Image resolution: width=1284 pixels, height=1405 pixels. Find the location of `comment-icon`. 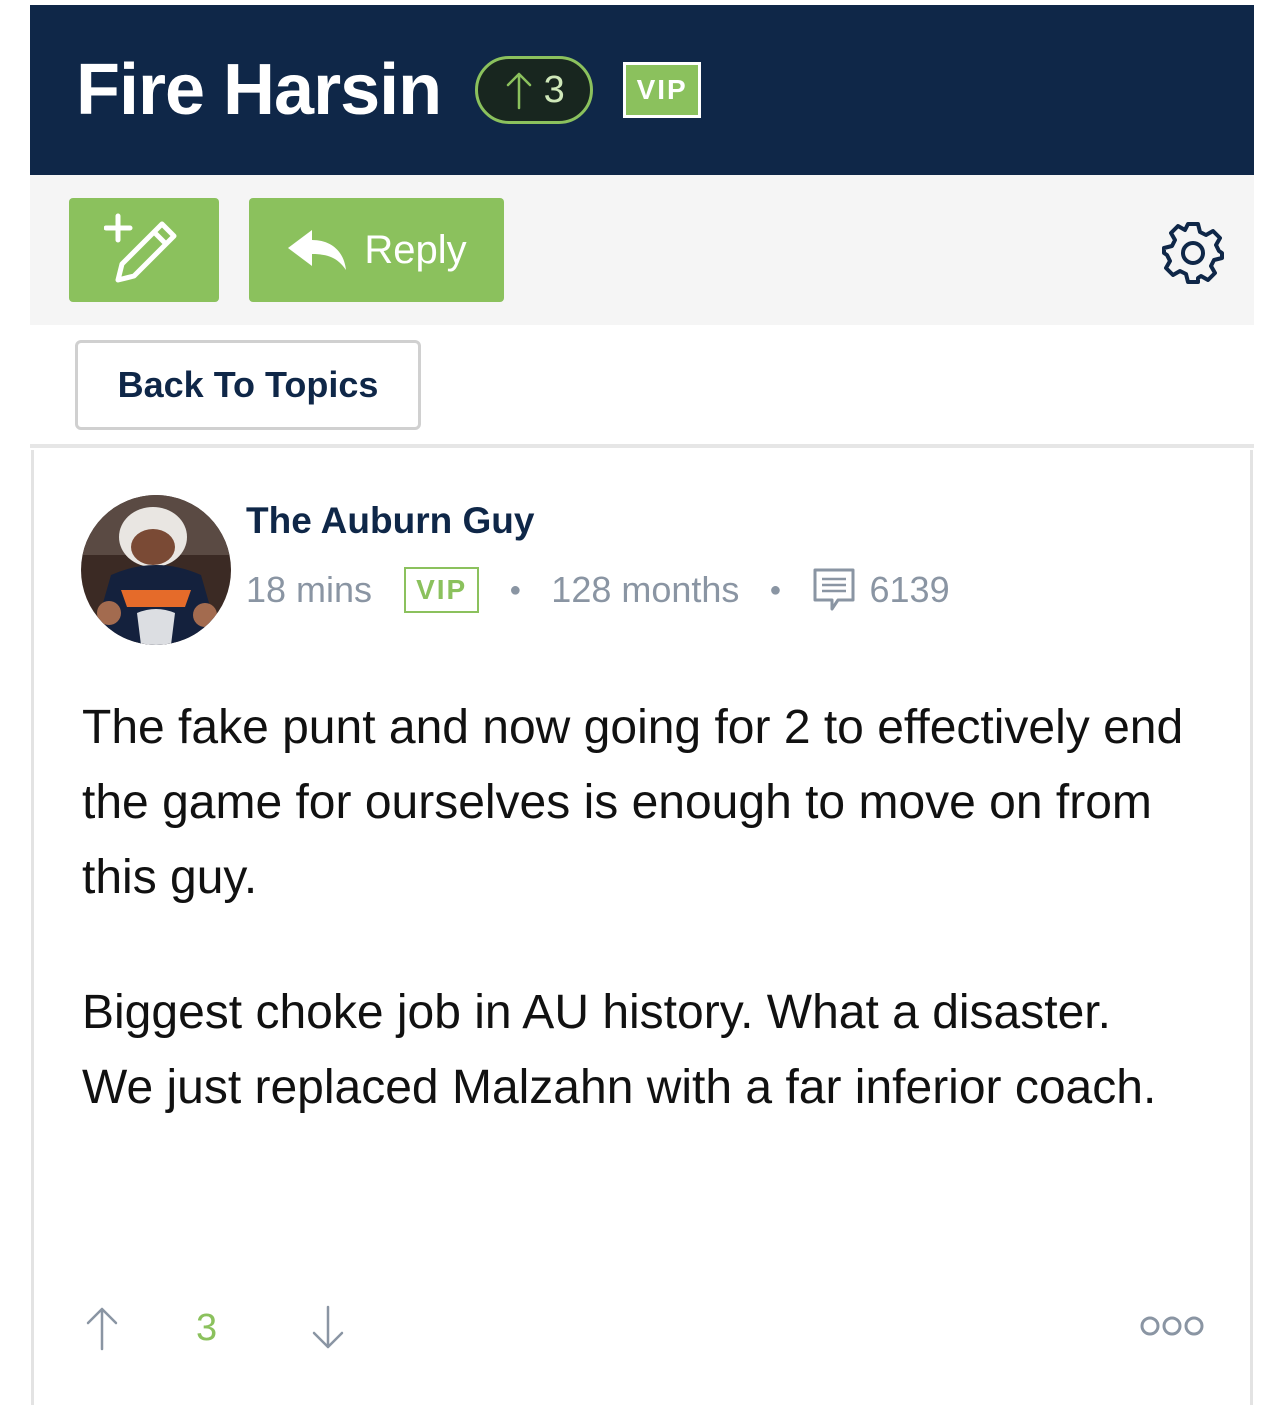

comment-icon is located at coordinates (834, 589).